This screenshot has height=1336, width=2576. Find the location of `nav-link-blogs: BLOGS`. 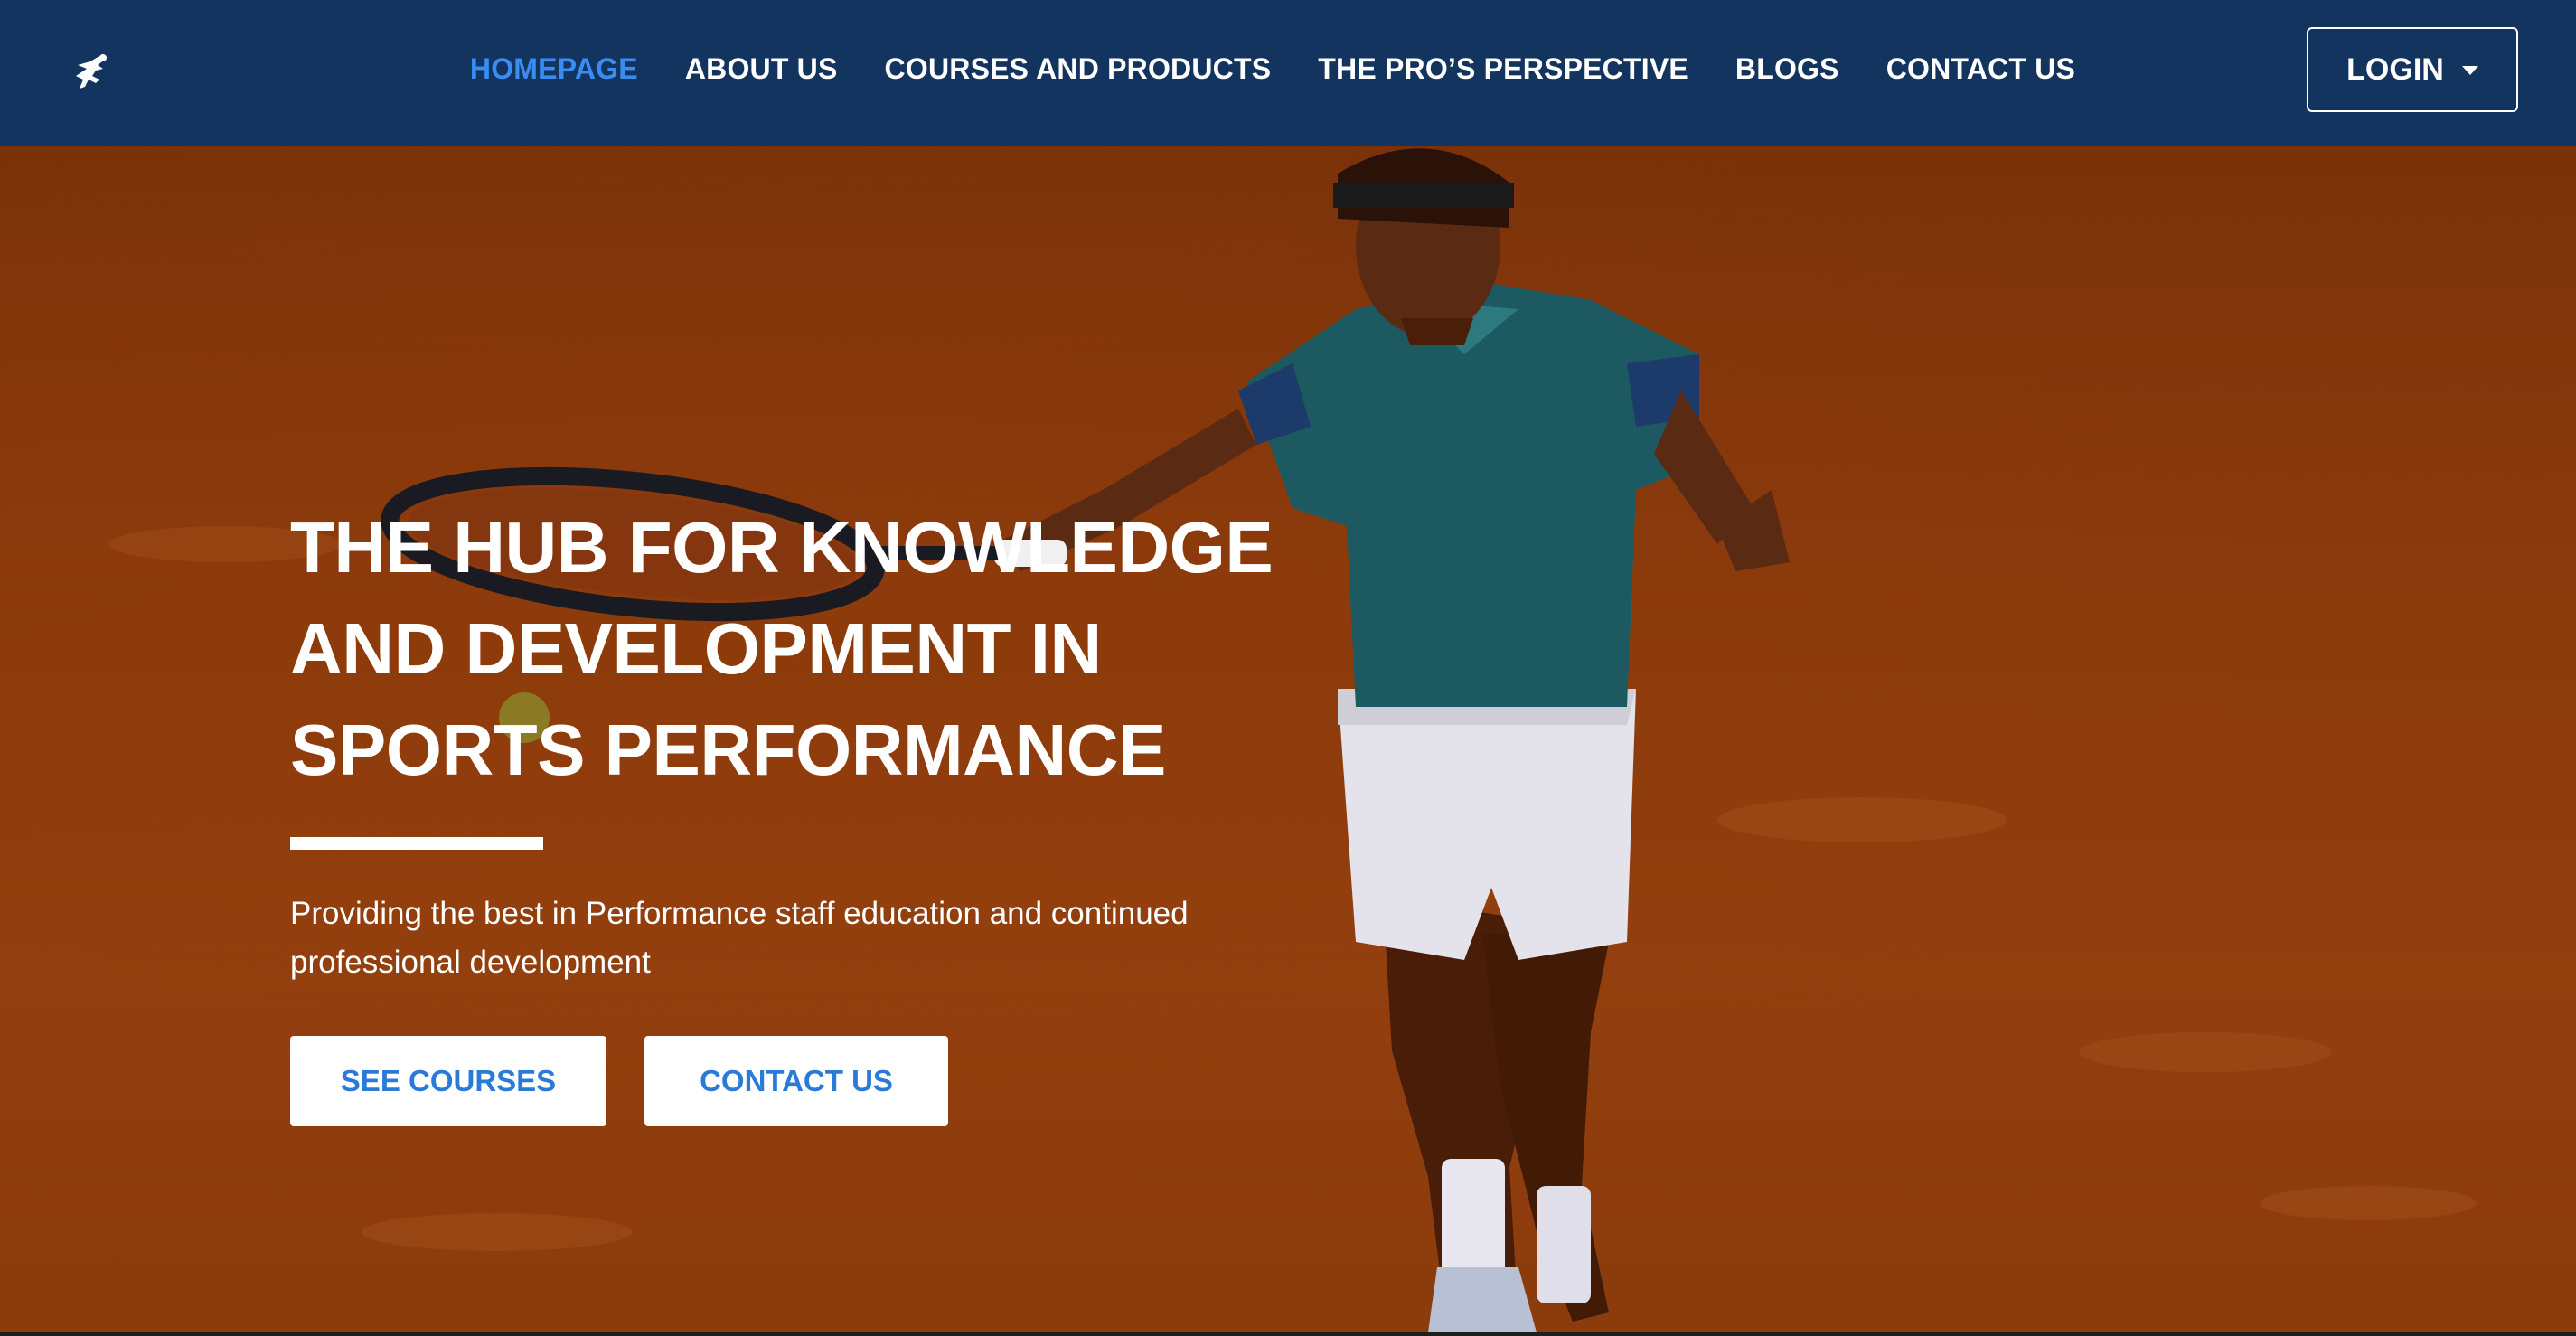

nav-link-blogs: BLOGS is located at coordinates (1787, 69).